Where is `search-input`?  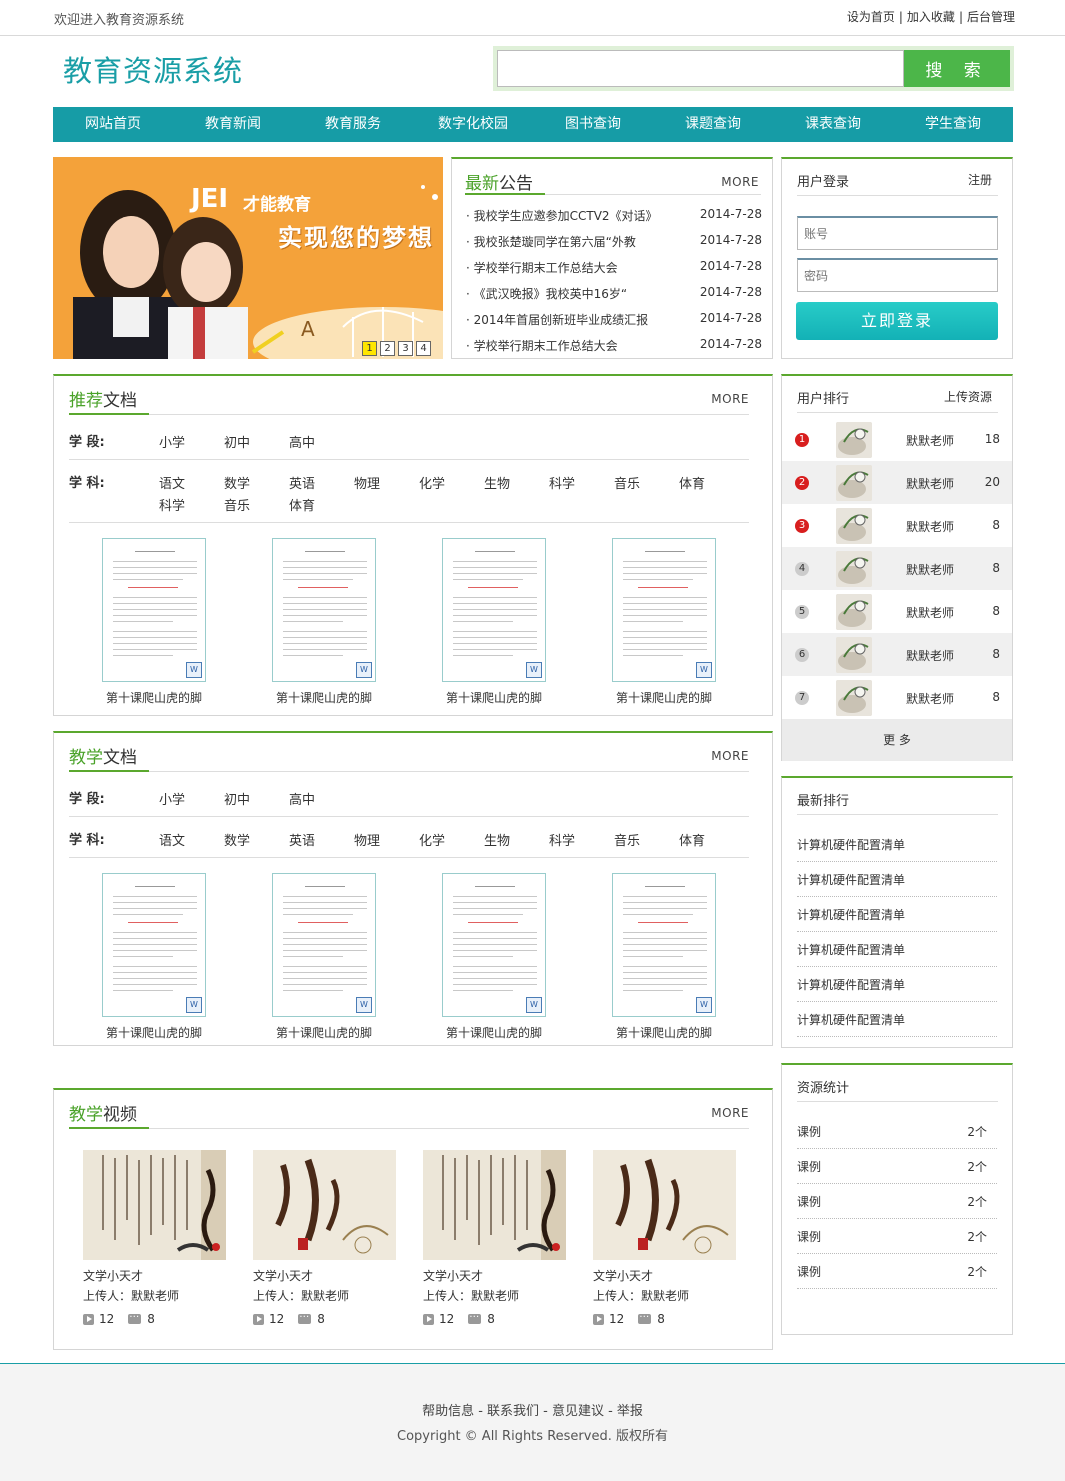
search-input is located at coordinates (701, 68).